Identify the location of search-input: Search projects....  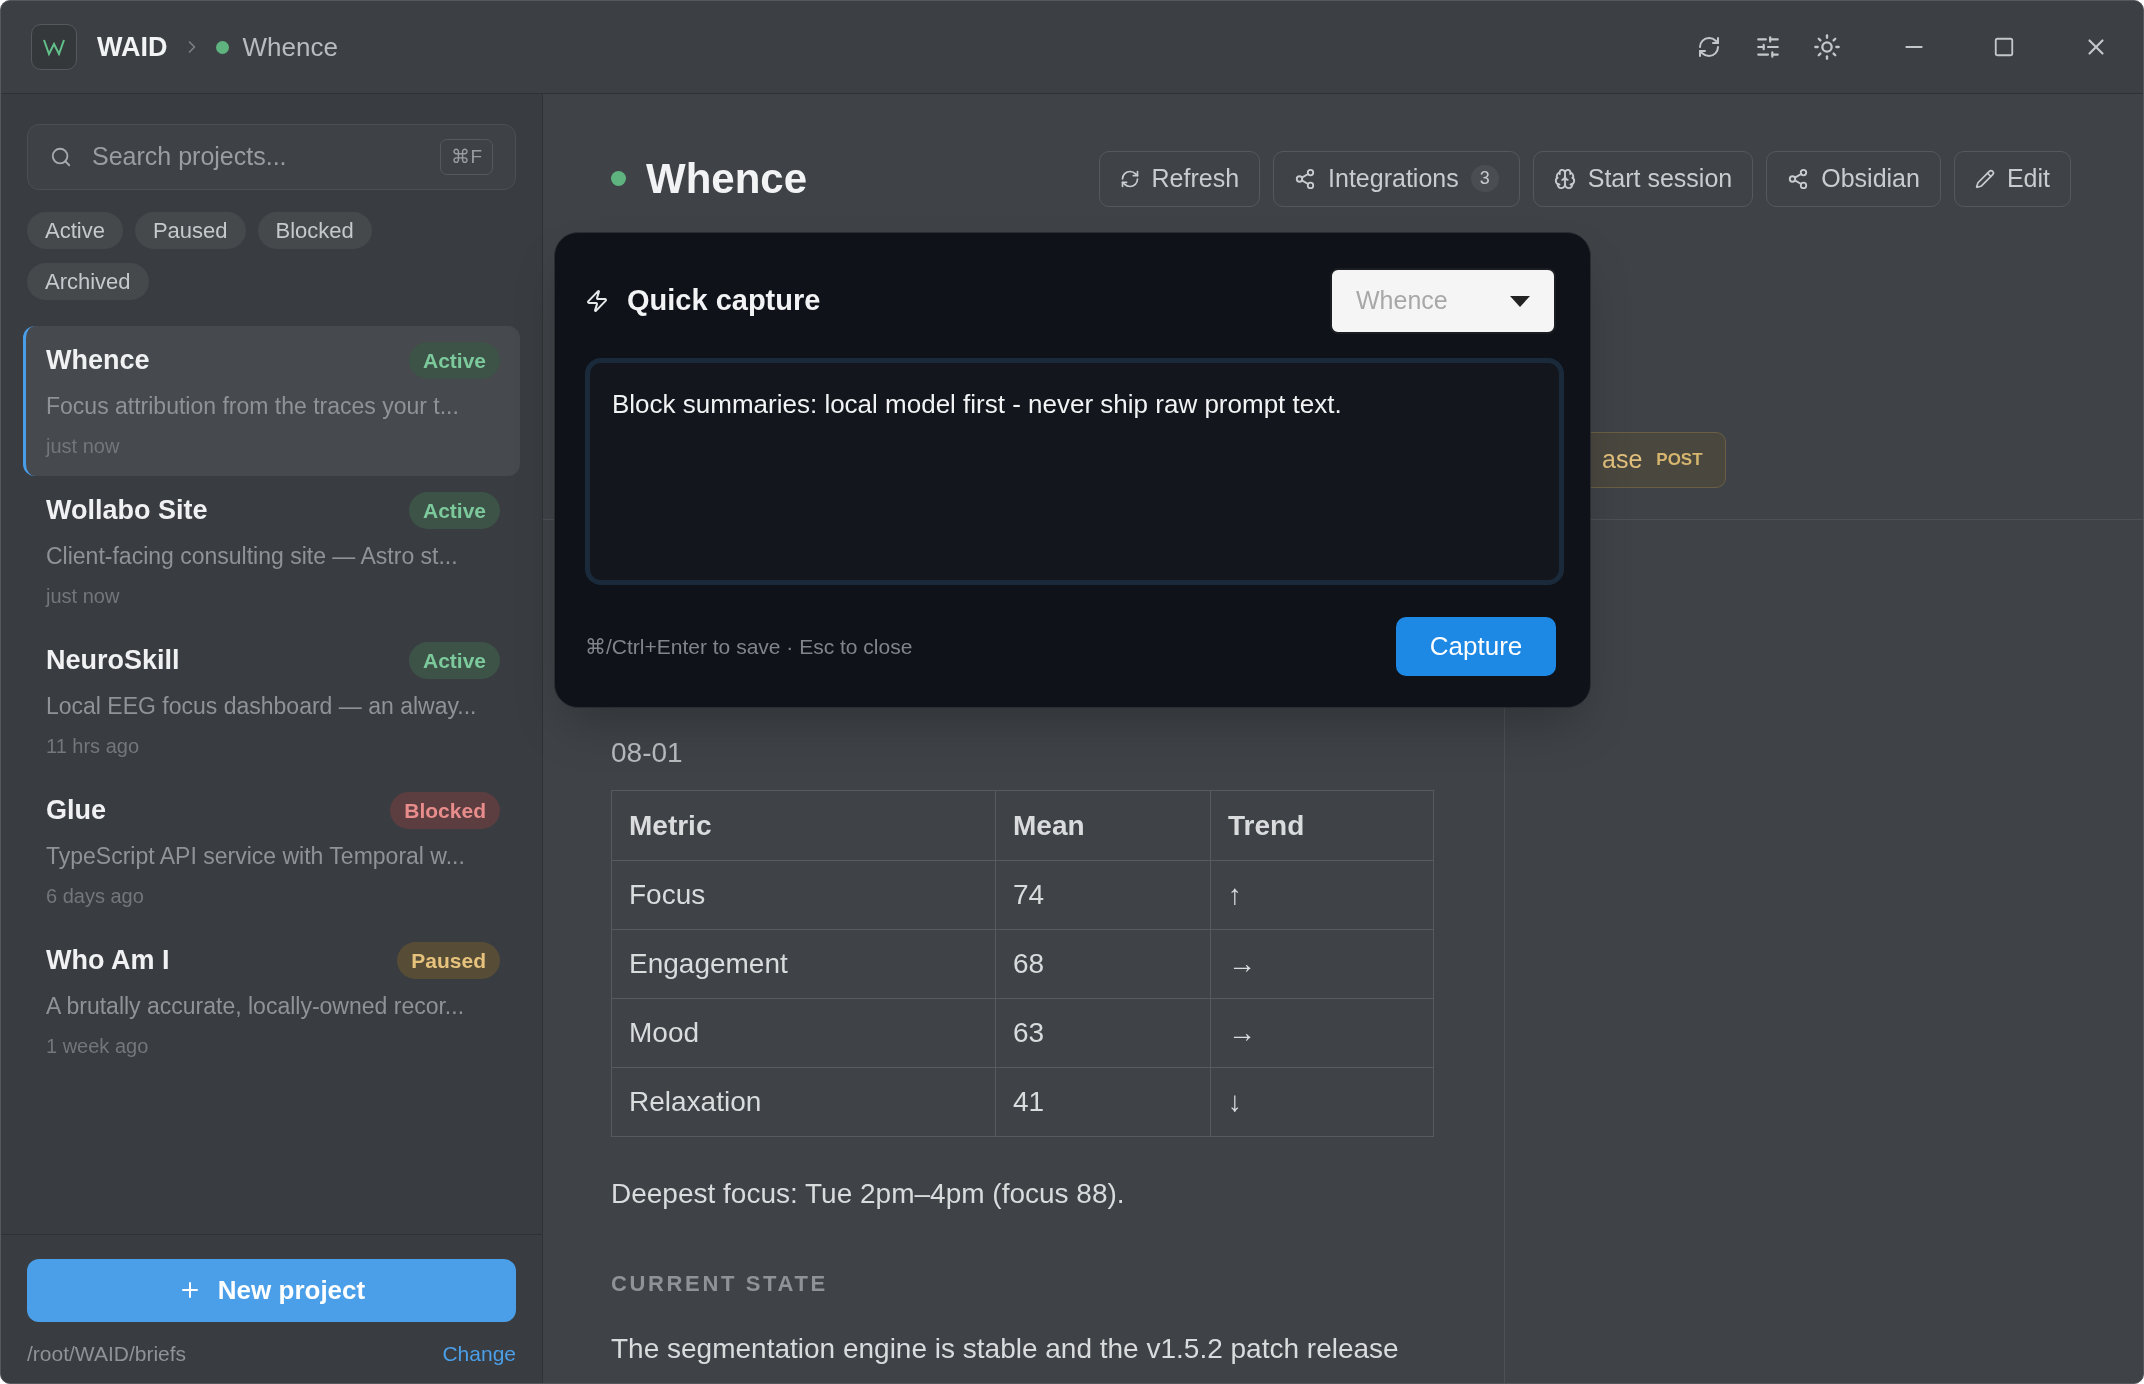
(266, 157).